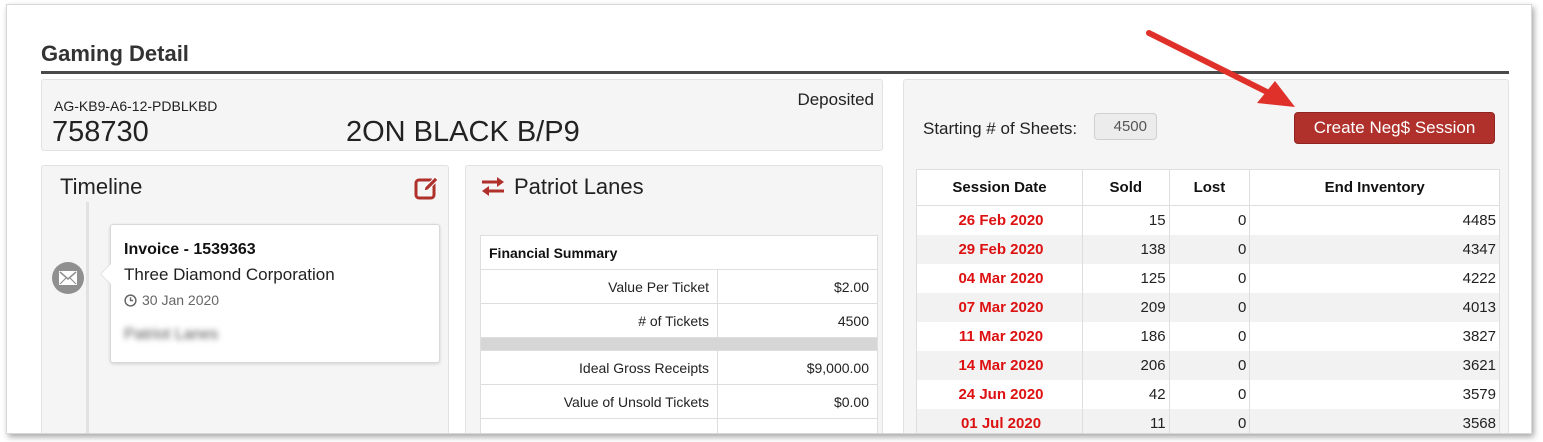 Image resolution: width=1543 pixels, height=442 pixels. I want to click on end-inventory-cell: 4485, so click(1374, 220).